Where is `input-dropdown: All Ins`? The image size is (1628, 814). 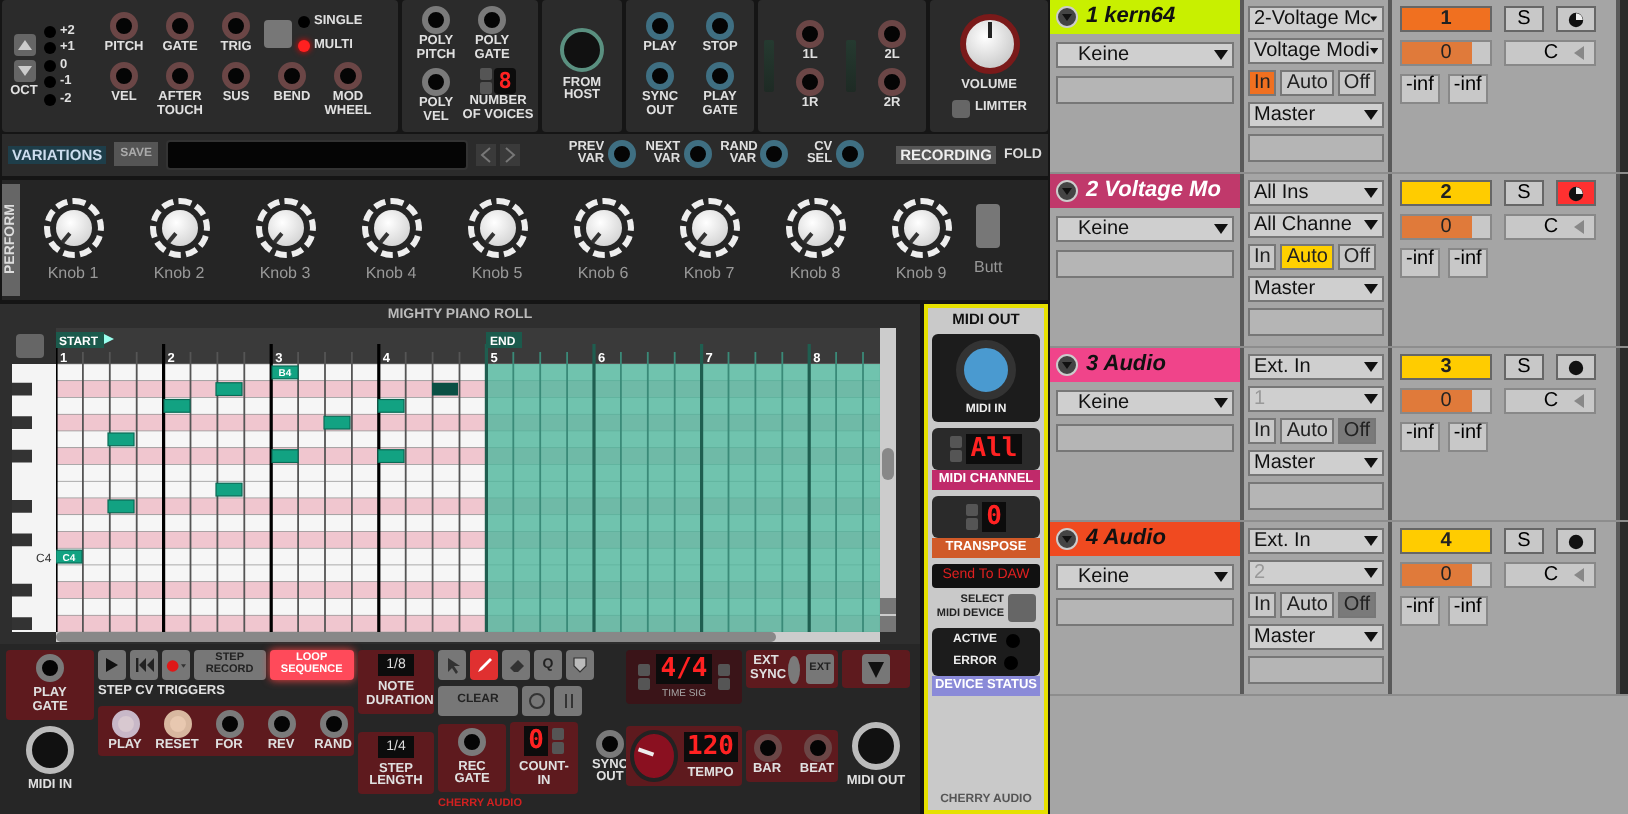
input-dropdown: All Ins is located at coordinates (1316, 193).